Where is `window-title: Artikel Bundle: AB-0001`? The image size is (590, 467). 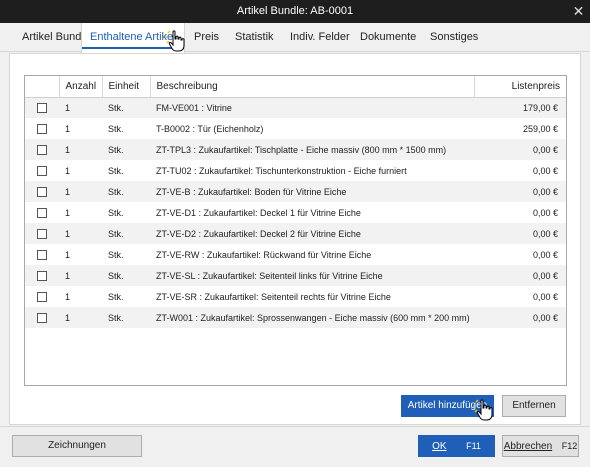
window-title: Artikel Bundle: AB-0001 is located at coordinates (295, 11).